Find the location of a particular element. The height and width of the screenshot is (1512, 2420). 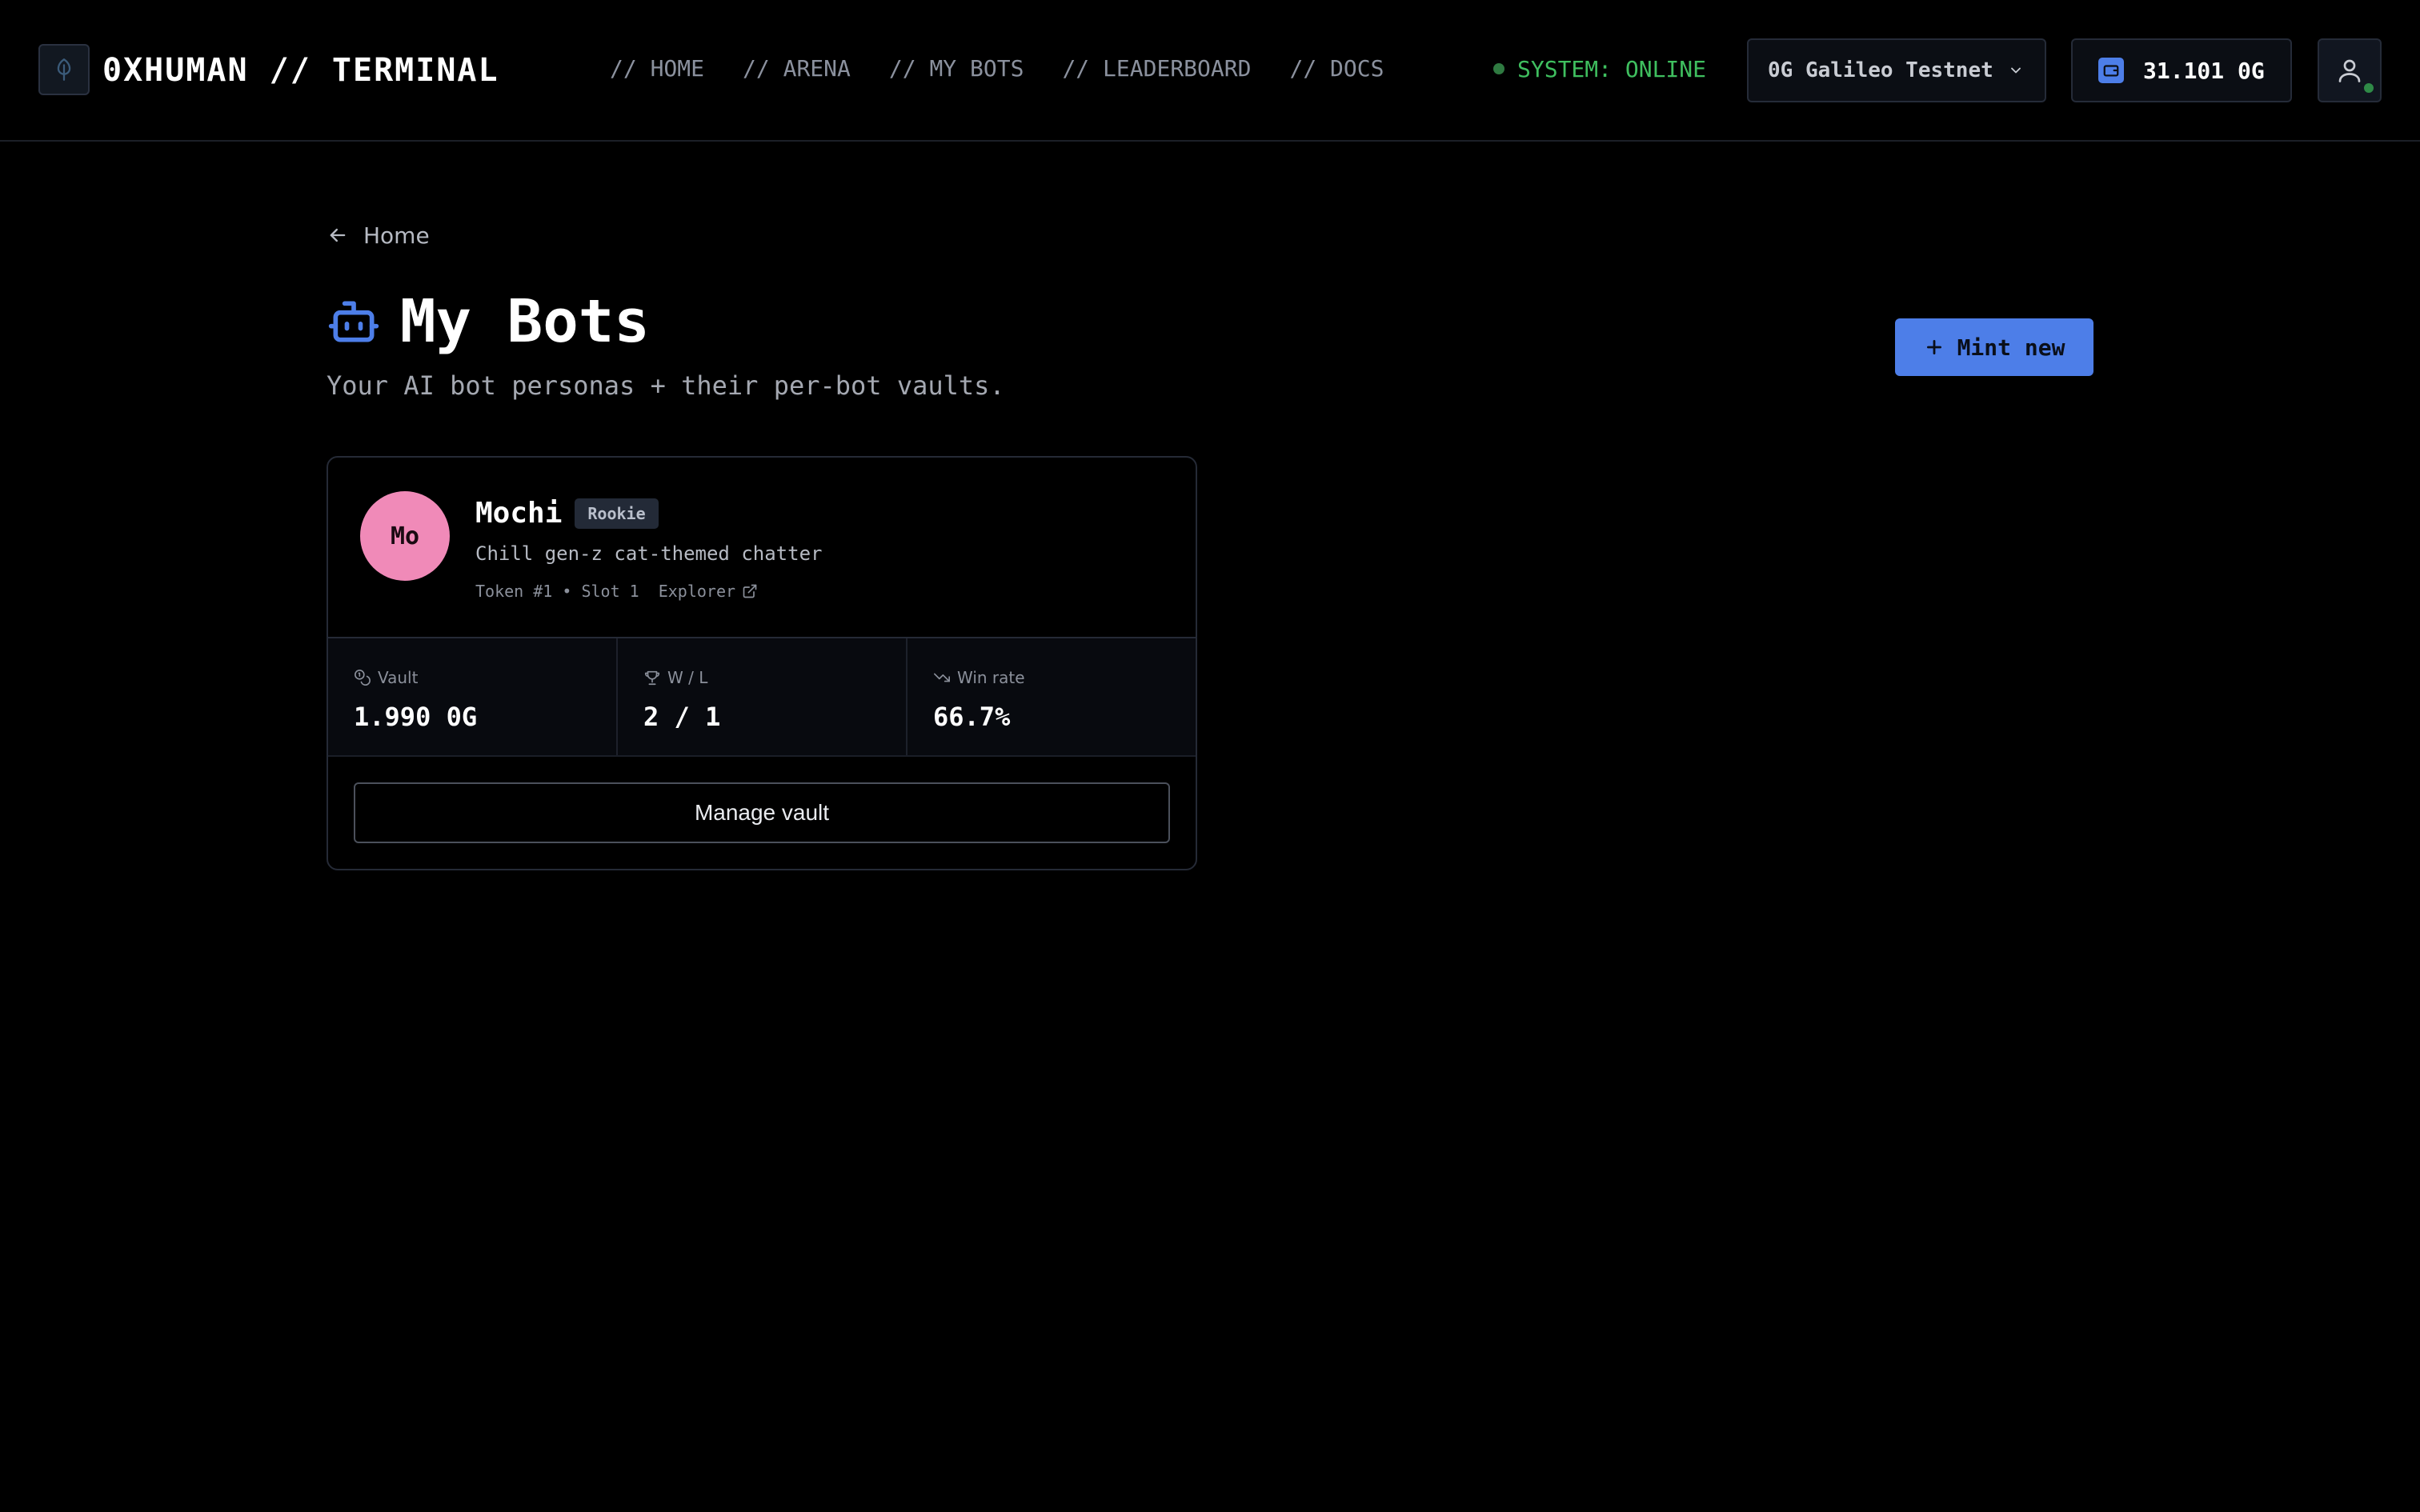

token-slot-info: Token #1 • Slot 1 is located at coordinates (557, 591).